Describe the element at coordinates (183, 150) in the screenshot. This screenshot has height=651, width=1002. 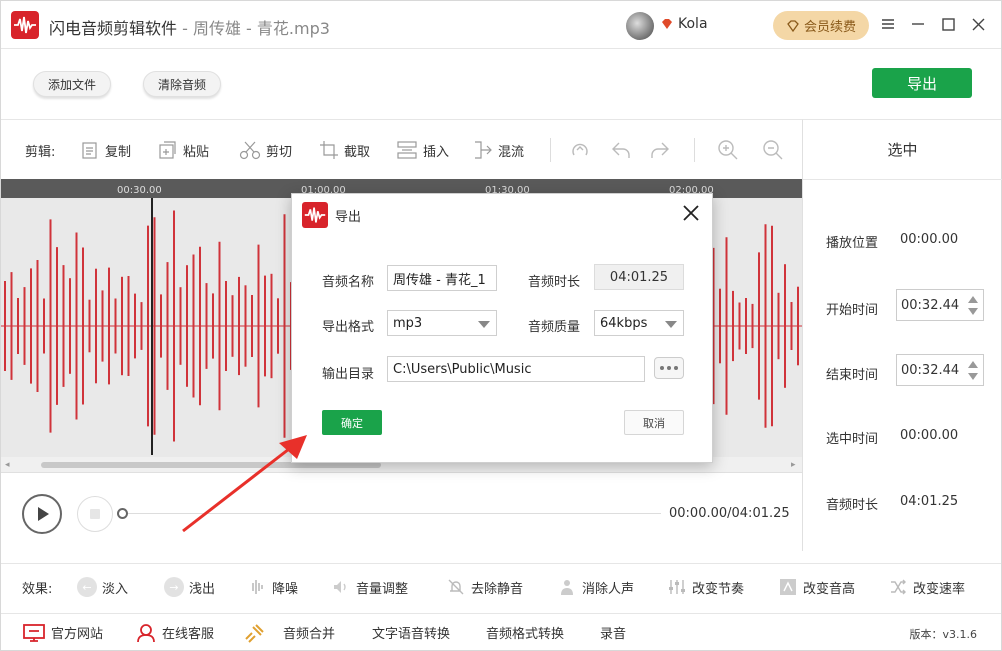
I see `paste-button: 粘贴` at that location.